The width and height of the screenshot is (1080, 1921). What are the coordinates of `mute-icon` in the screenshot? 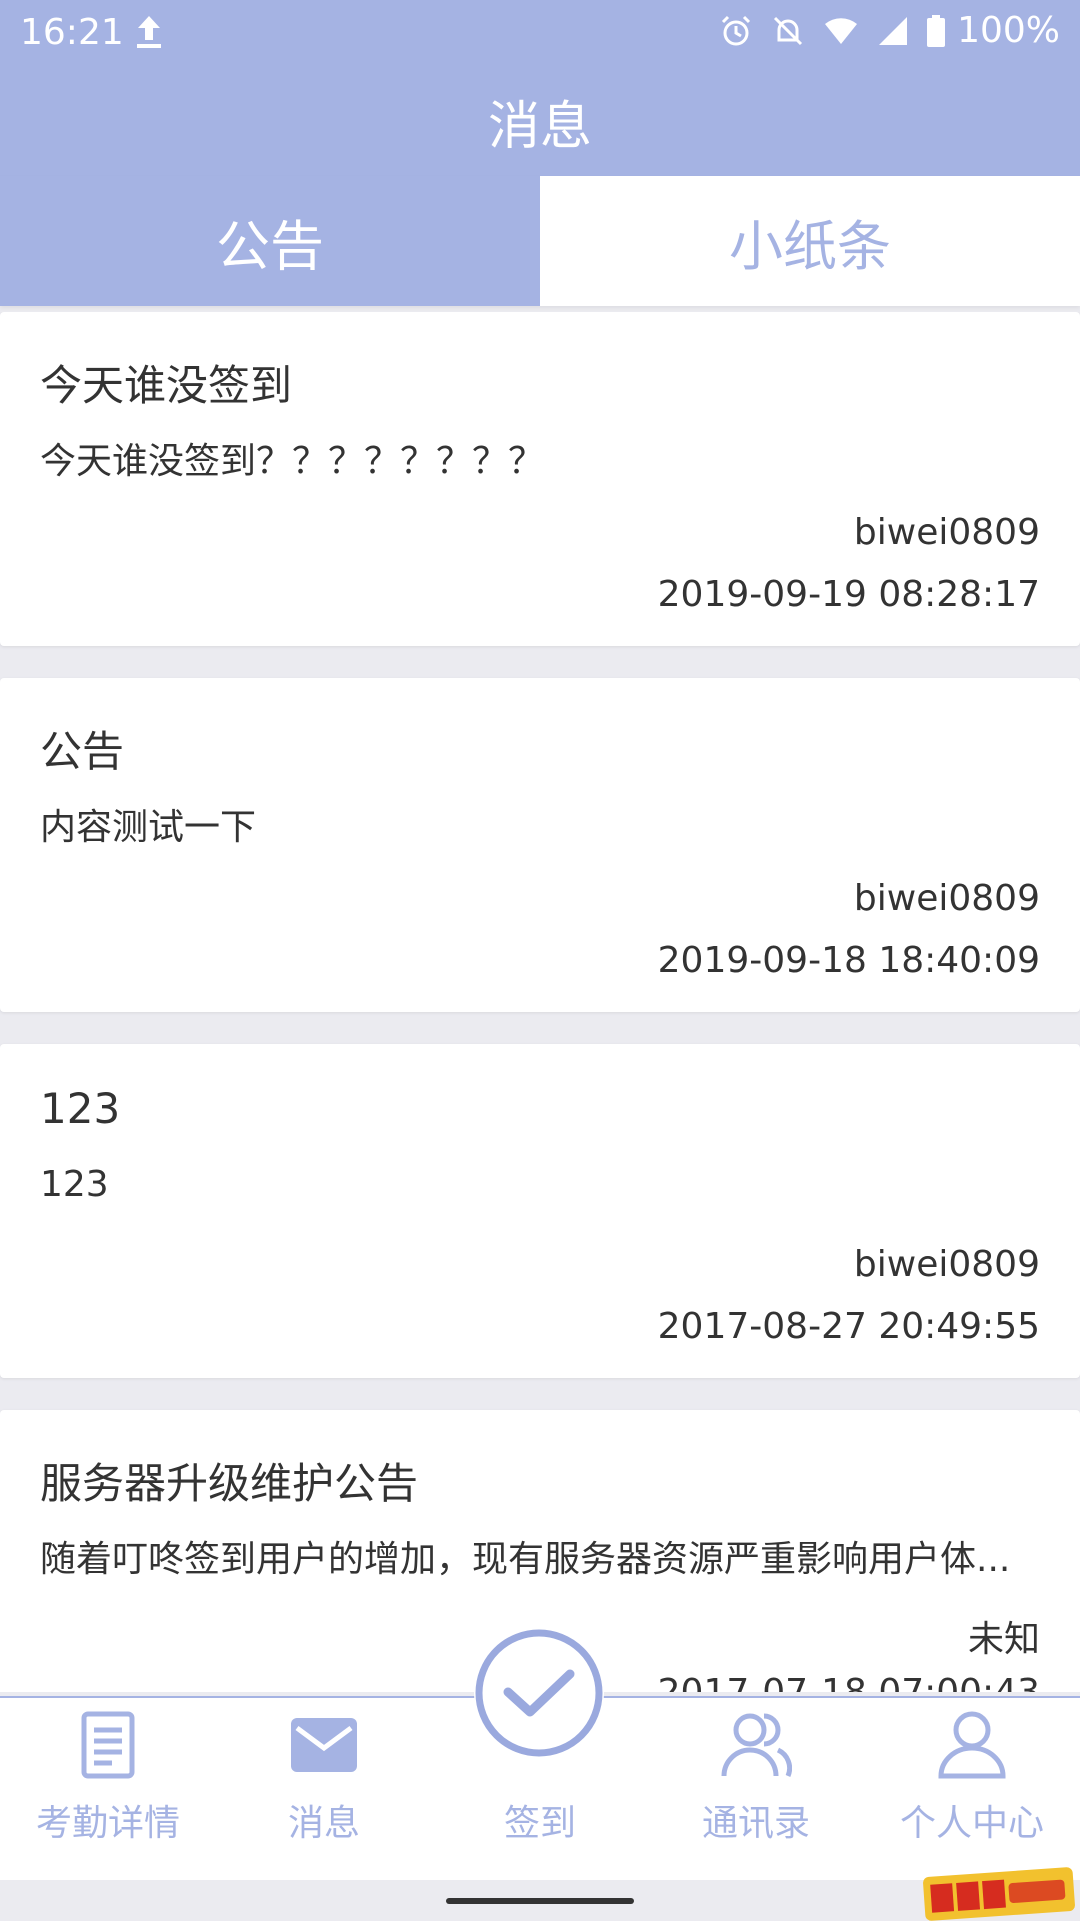 It's located at (788, 31).